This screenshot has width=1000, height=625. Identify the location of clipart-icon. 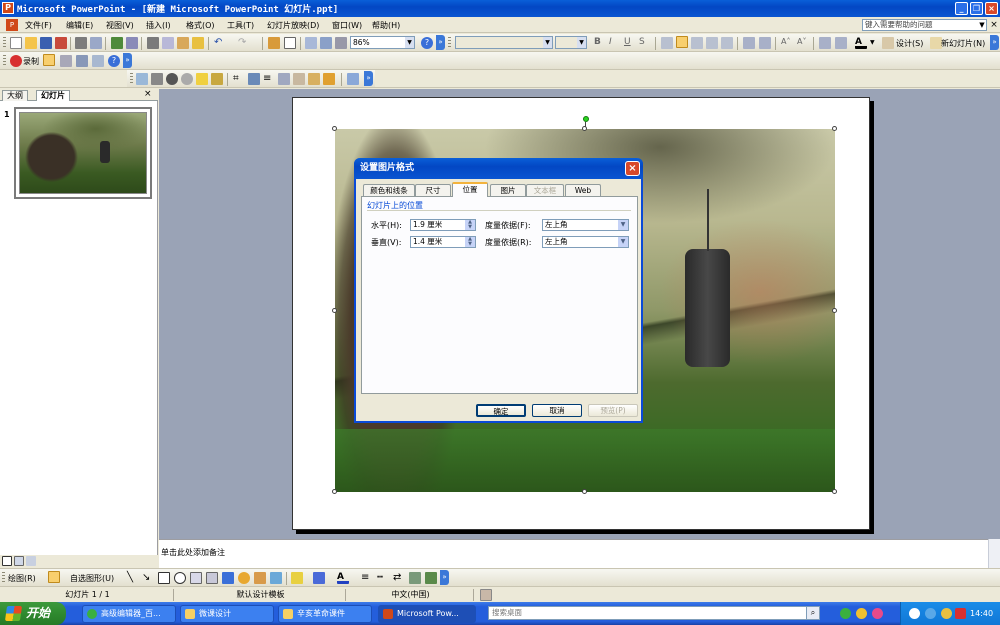
(260, 578).